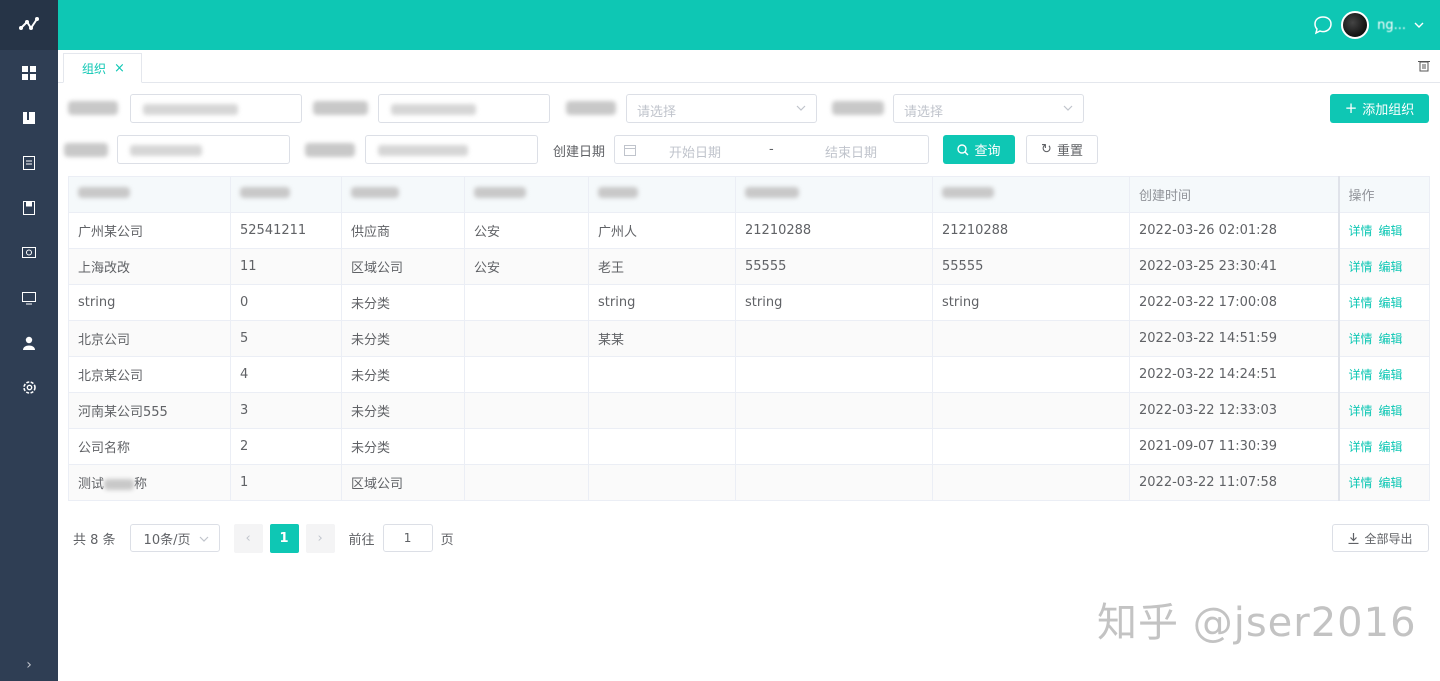  Describe the element at coordinates (979, 149) in the screenshot. I see `query-button: 查询` at that location.